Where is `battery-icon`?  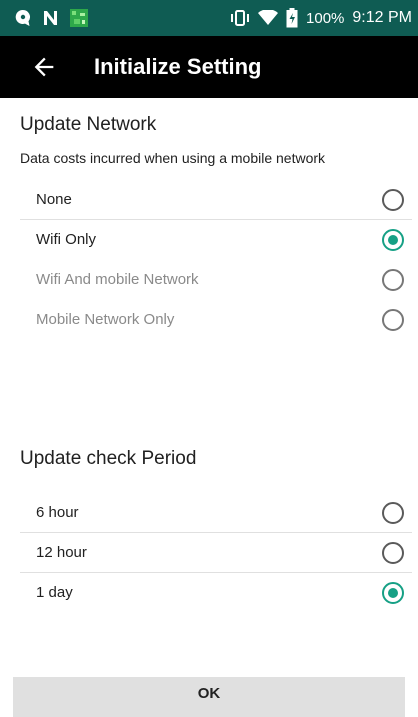
battery-icon is located at coordinates (292, 18).